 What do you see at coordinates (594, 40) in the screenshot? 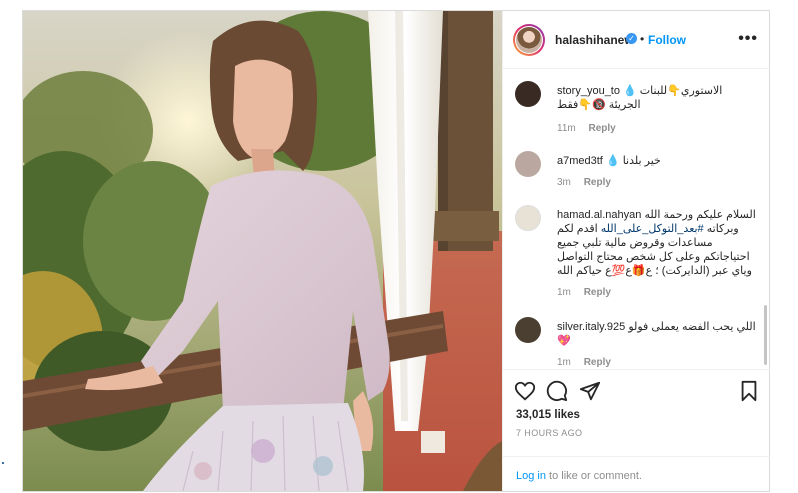
I see `username-link: halashihanew` at bounding box center [594, 40].